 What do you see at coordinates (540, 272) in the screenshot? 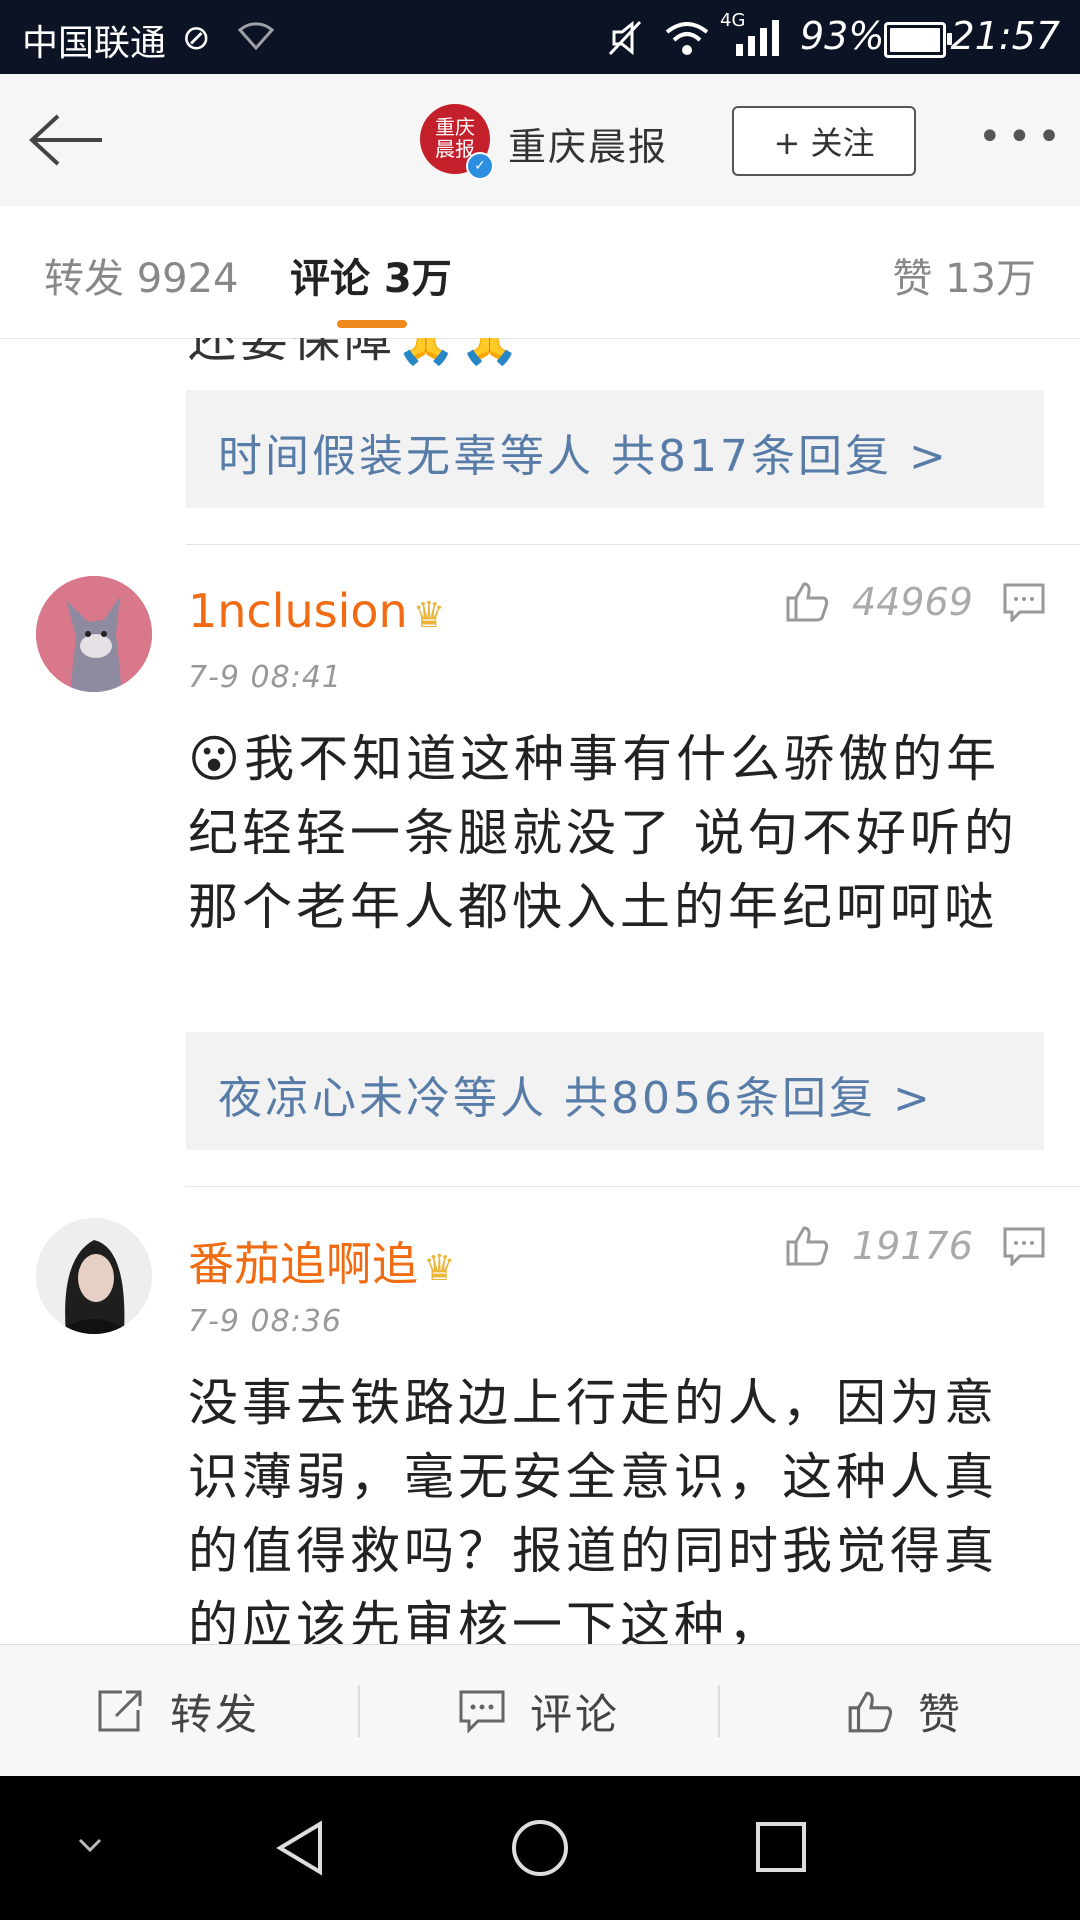
I see `tab-bar: 转发 9924 评论 3万 赞 13万` at bounding box center [540, 272].